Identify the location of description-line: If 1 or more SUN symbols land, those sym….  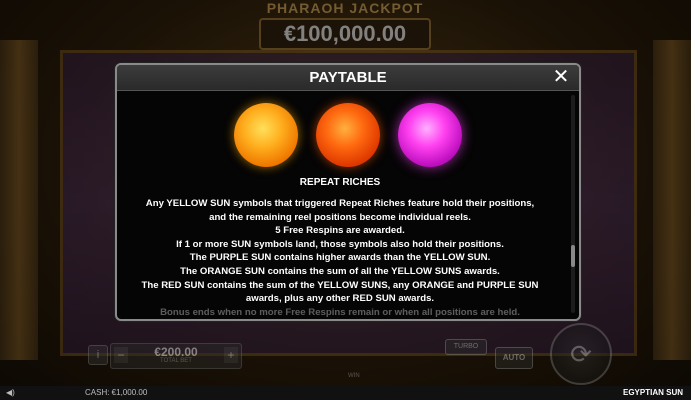
(340, 244).